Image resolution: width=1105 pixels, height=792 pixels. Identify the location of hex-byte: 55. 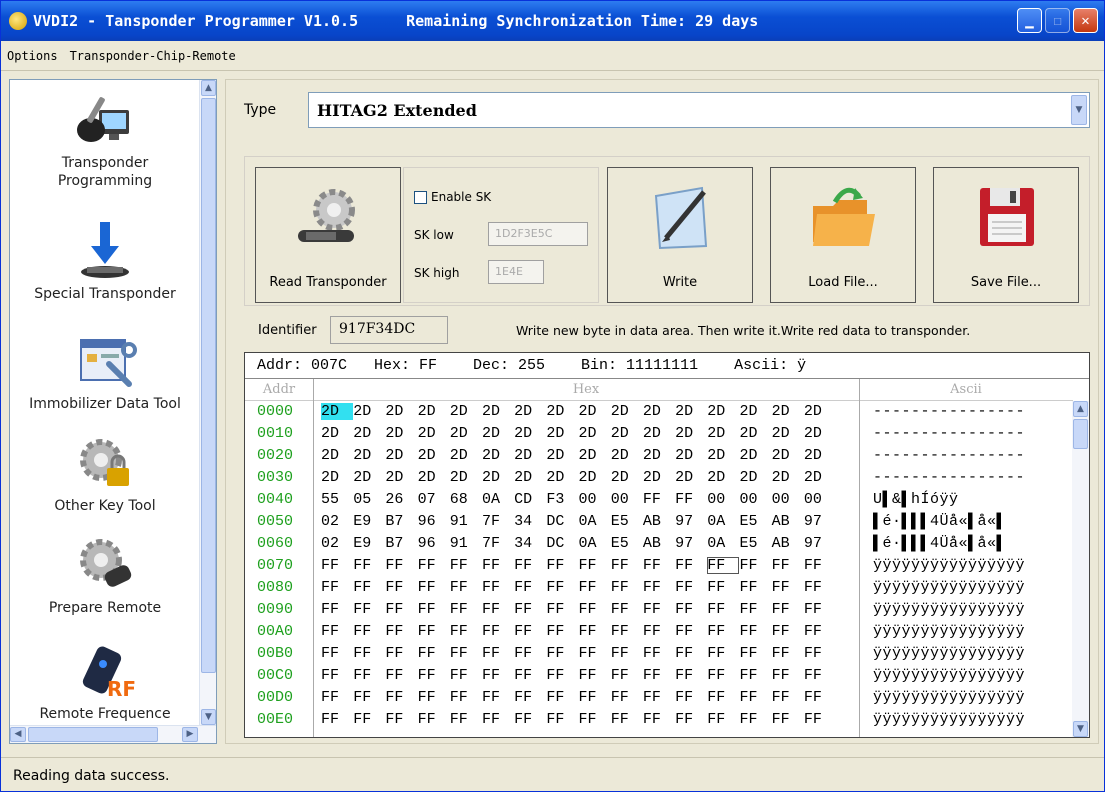
(337, 499).